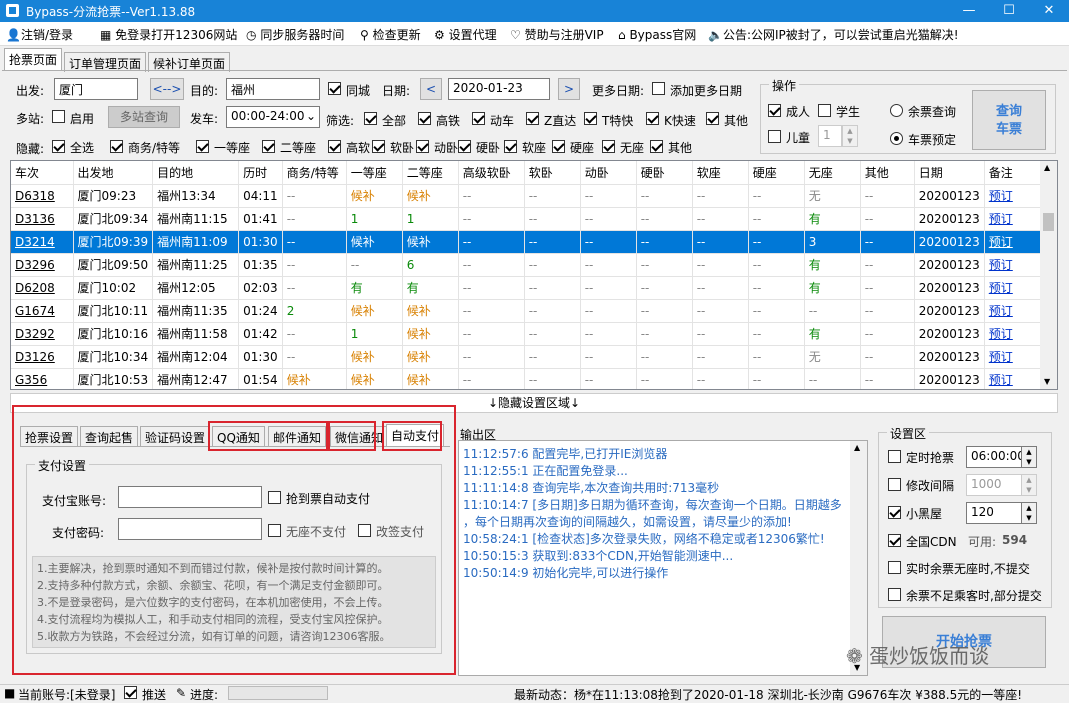 The height and width of the screenshot is (703, 1069). Describe the element at coordinates (499, 89) in the screenshot. I see `date-input: 2020-01-23` at that location.